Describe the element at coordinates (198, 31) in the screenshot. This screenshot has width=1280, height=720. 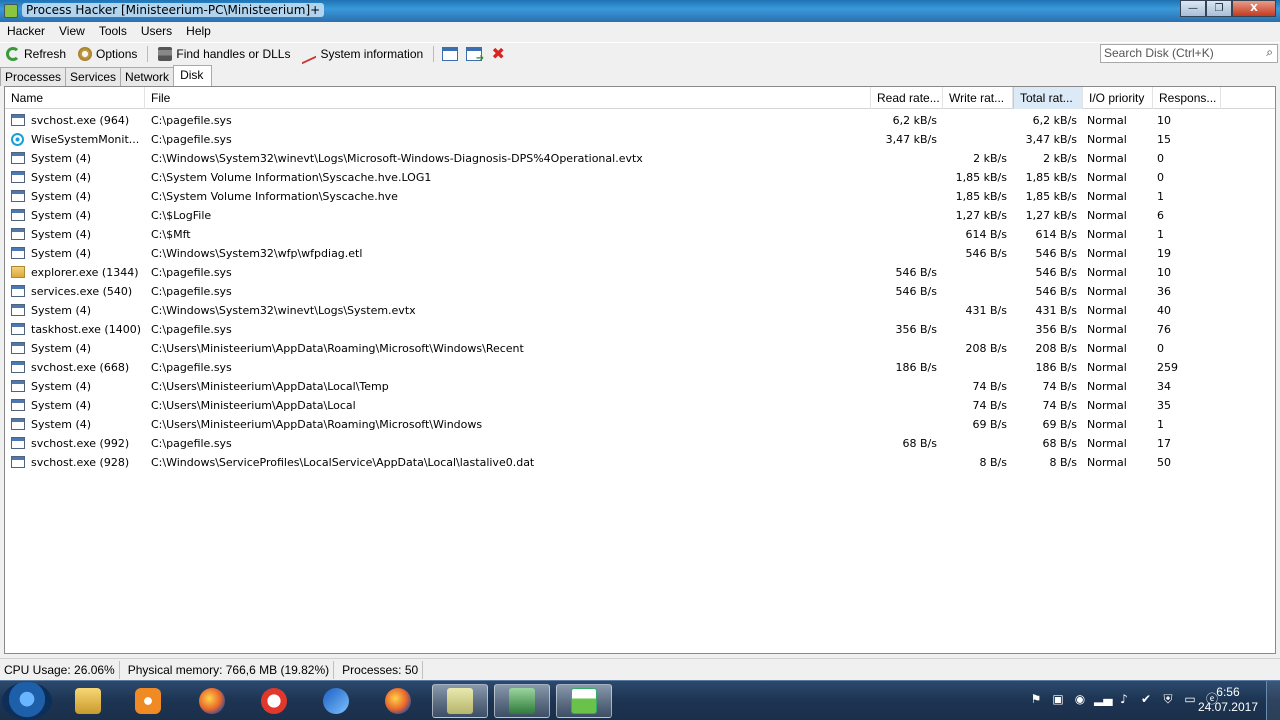
I see `menu-help: Help` at that location.